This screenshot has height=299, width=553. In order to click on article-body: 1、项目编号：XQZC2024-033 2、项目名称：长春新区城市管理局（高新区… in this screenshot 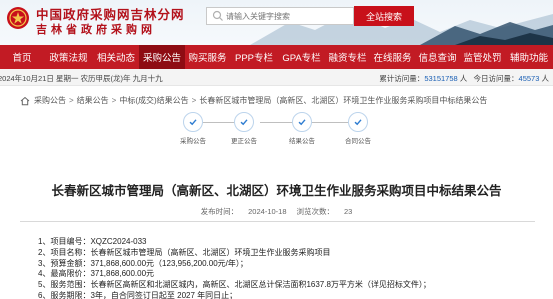, I will do `click(234, 268)`.